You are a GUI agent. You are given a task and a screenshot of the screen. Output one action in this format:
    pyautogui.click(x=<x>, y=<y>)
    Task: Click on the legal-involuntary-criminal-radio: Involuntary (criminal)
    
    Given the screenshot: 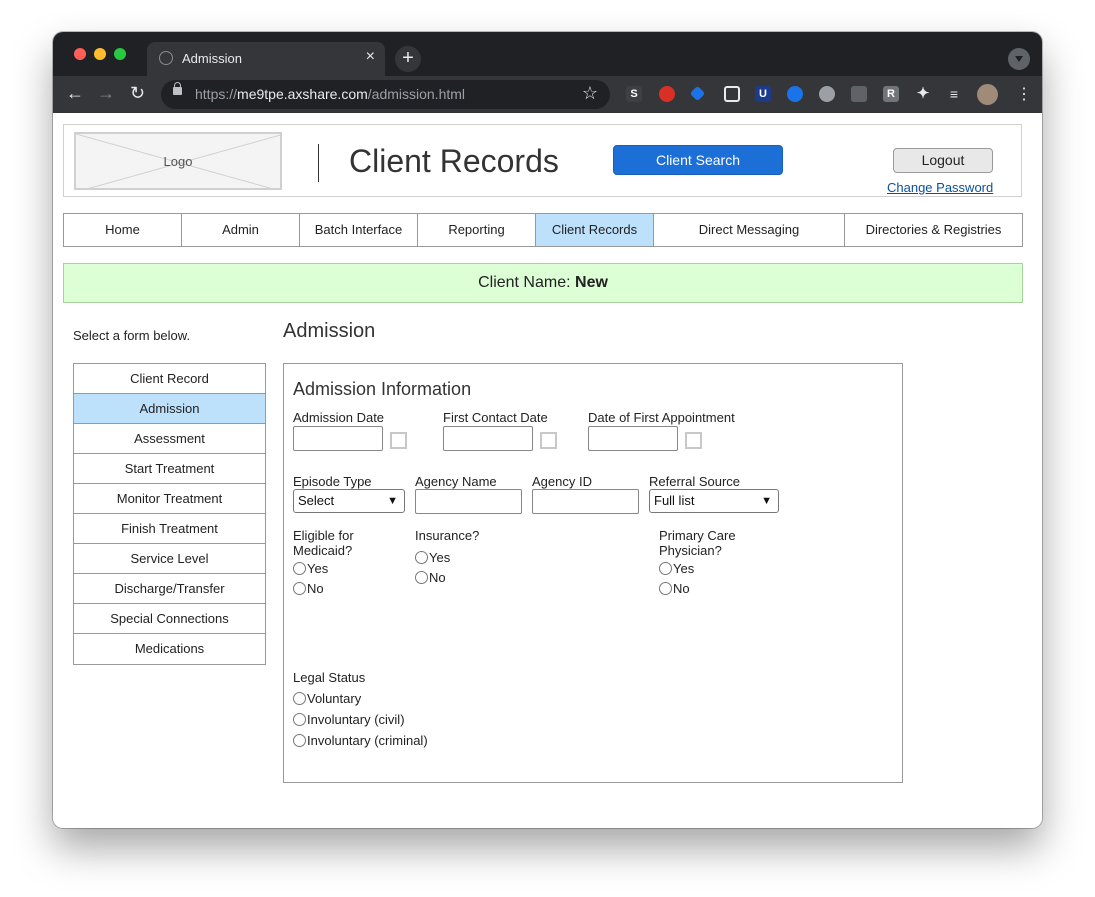 What is the action you would take?
    pyautogui.click(x=360, y=740)
    